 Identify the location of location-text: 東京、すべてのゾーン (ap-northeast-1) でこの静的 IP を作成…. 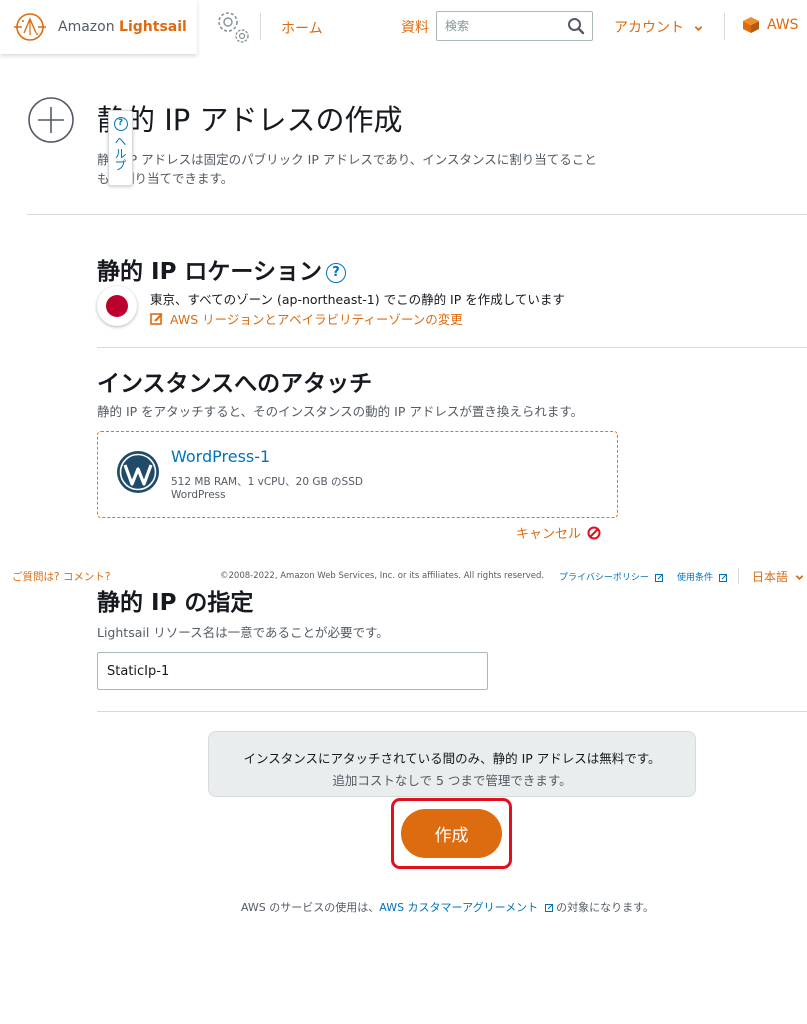
(357, 299).